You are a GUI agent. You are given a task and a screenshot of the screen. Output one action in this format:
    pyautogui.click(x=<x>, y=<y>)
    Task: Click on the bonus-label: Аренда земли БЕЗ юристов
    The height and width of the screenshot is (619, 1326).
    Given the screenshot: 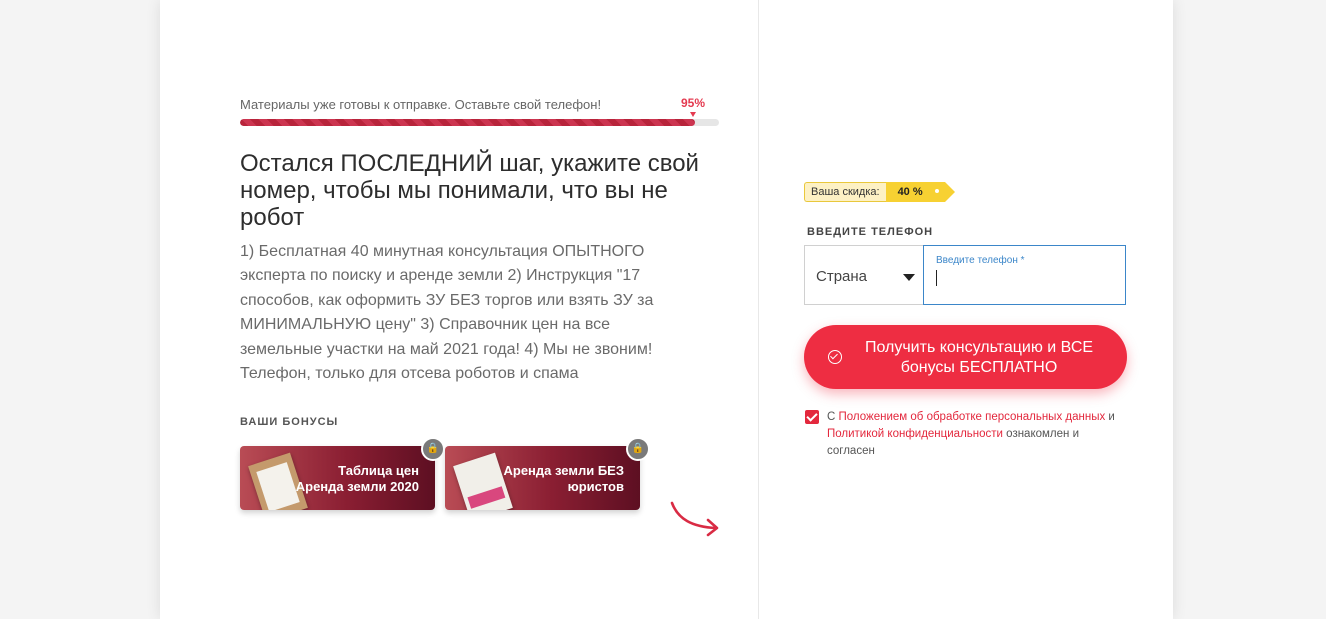 What is the action you would take?
    pyautogui.click(x=564, y=478)
    